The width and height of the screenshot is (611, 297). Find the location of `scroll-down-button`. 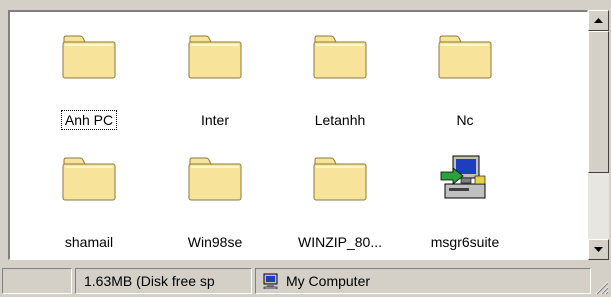

scroll-down-button is located at coordinates (598, 249).